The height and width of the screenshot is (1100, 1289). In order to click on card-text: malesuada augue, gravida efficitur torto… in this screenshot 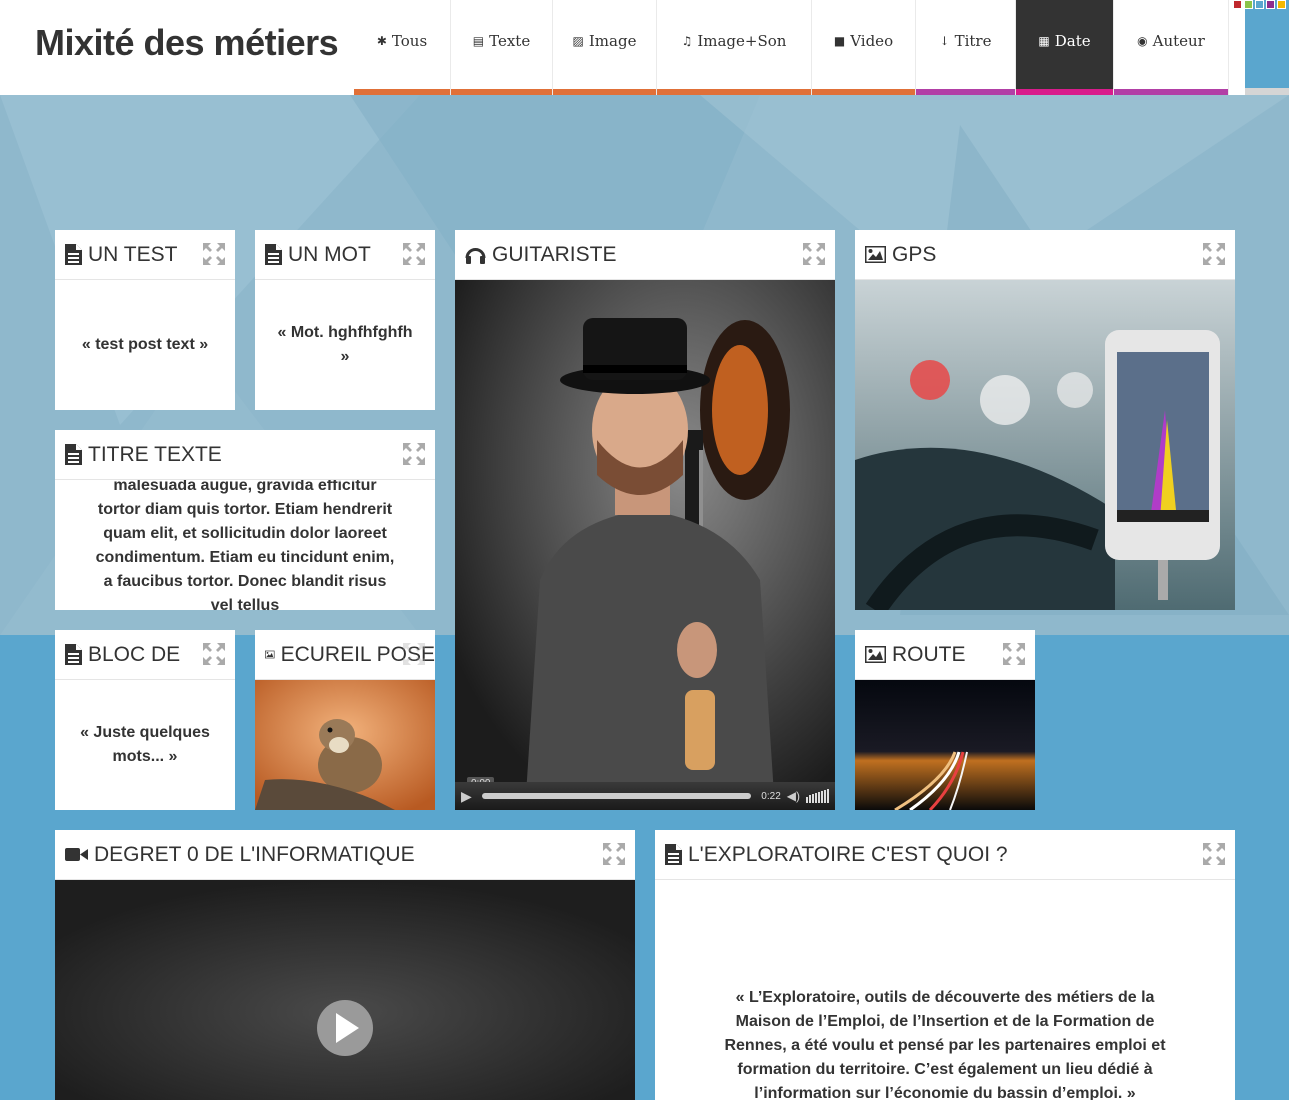, I will do `click(245, 545)`.